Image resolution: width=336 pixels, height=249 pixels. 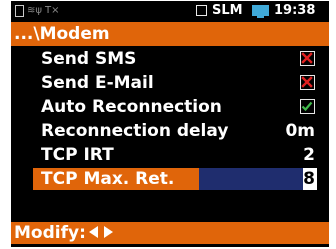 What do you see at coordinates (170, 59) in the screenshot?
I see `list-item-send-sms: Send SMS` at bounding box center [170, 59].